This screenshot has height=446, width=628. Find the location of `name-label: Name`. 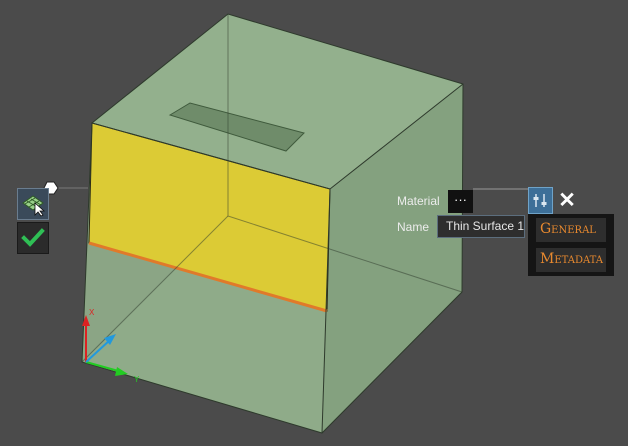

name-label: Name is located at coordinates (413, 227).